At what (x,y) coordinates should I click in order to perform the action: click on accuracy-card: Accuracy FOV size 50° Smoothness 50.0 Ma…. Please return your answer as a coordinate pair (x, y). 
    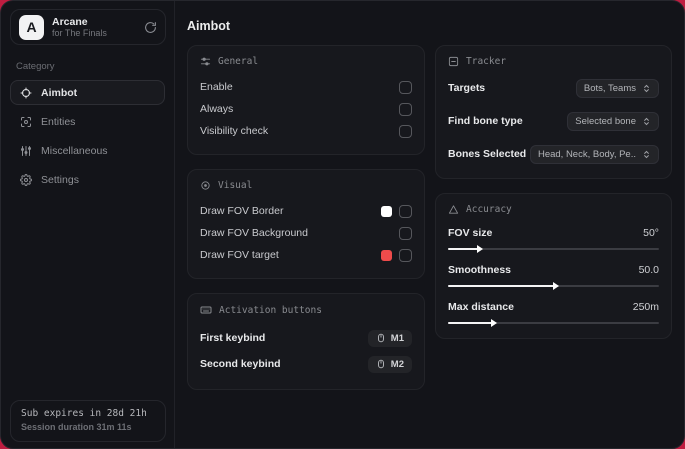
    Looking at the image, I should click on (553, 266).